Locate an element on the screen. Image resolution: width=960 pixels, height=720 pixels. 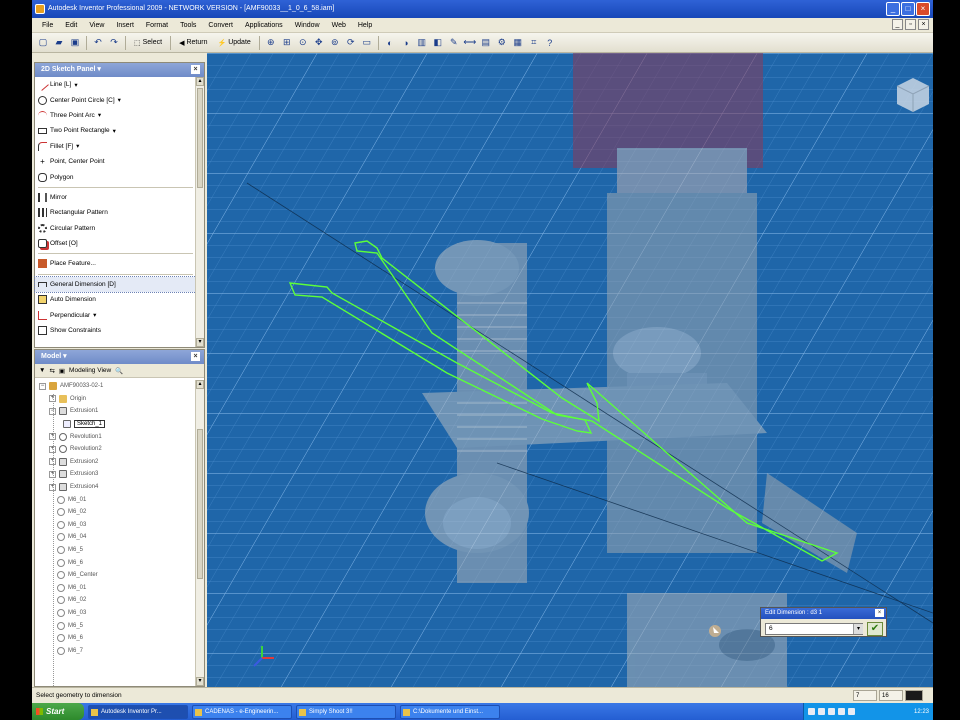
menu-convert: Convert is located at coordinates (220, 25).